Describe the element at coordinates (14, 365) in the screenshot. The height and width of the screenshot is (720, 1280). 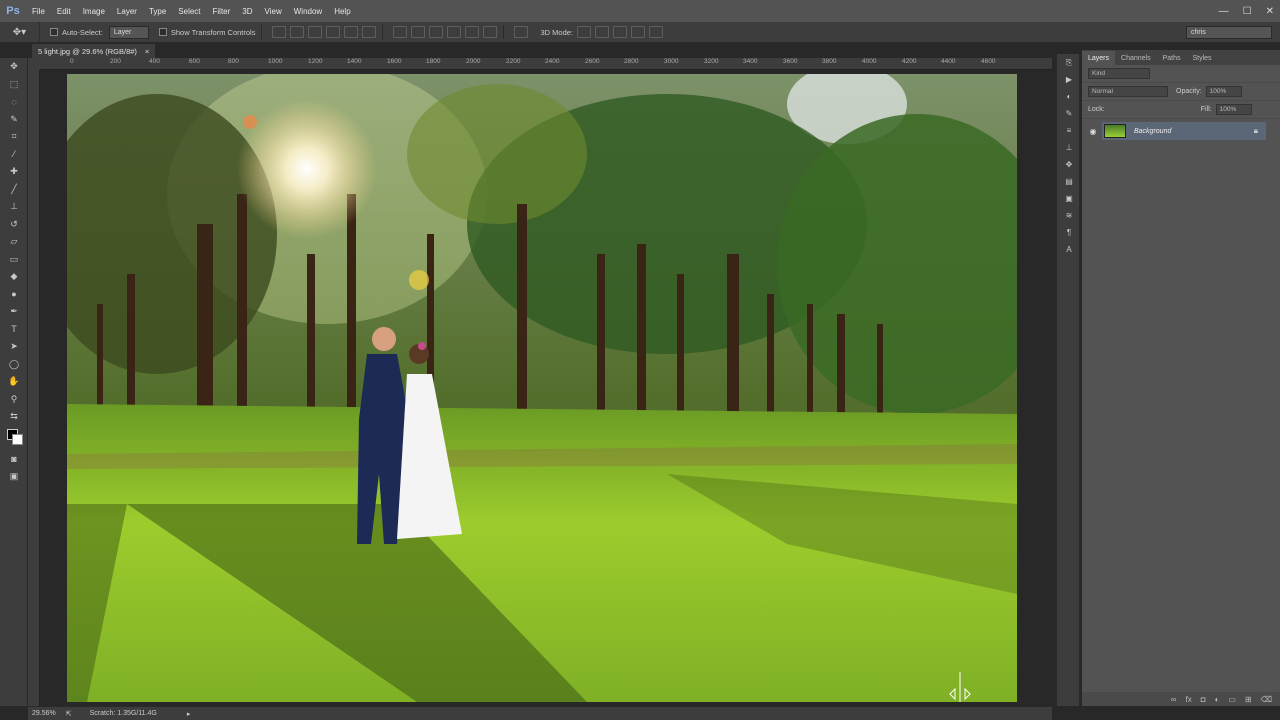
I see `shape-tool-icon: ◯` at that location.